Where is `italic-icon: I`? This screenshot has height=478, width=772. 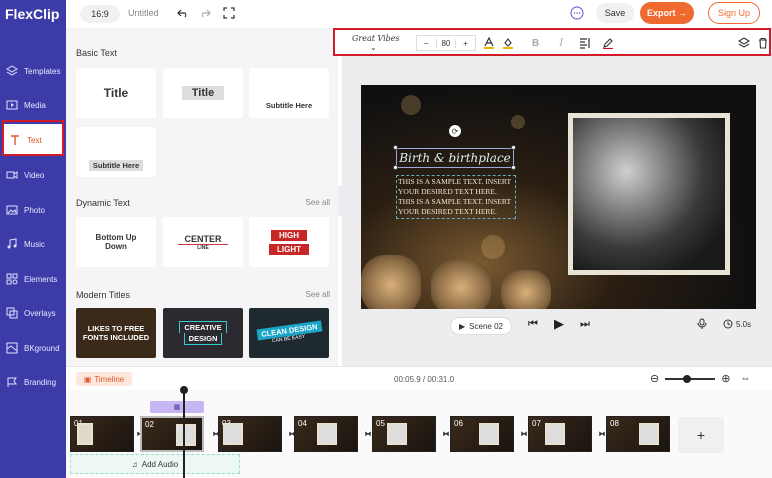
italic-icon: I is located at coordinates (561, 43).